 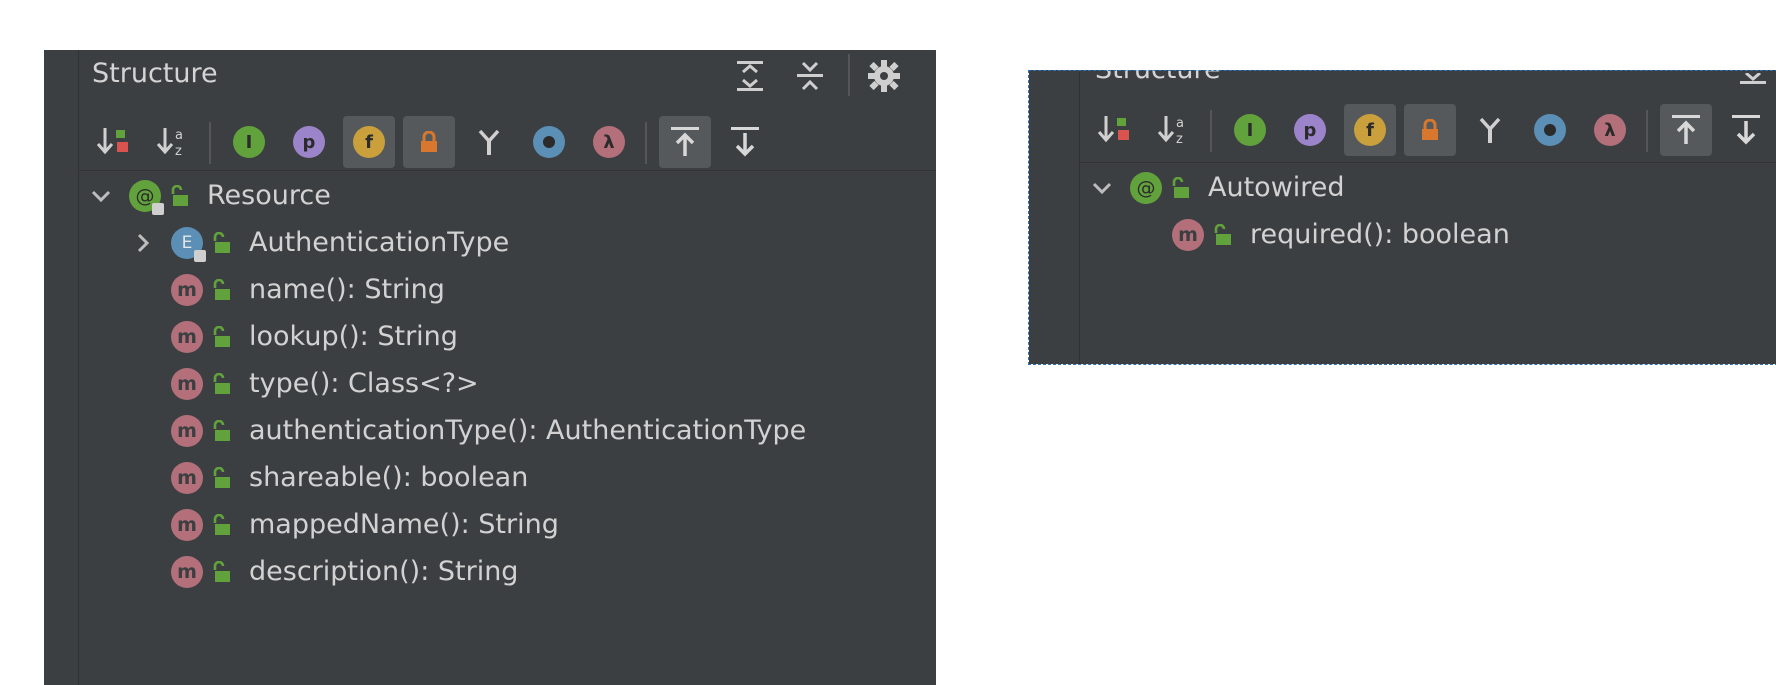 I want to click on structure-tree: @ Autowired m required(): boolean, so click(x=1428, y=264).